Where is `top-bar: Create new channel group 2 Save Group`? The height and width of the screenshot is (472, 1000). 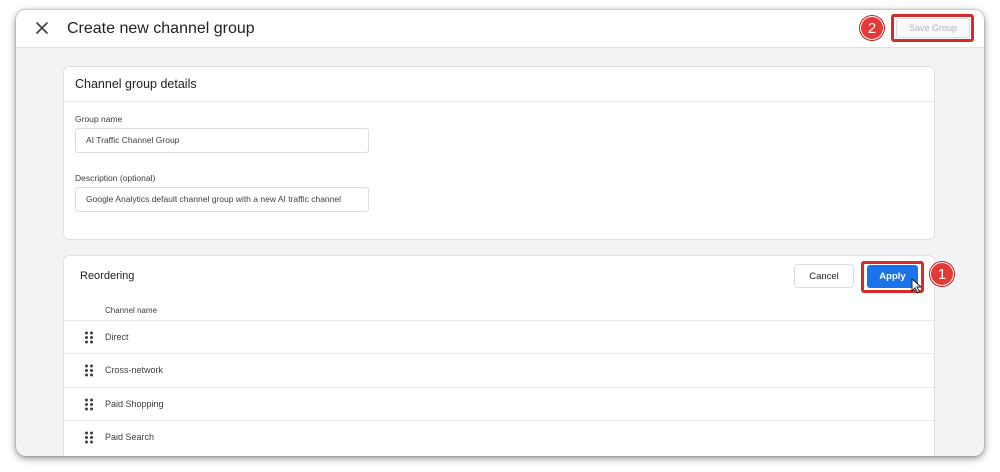
top-bar: Create new channel group 2 Save Group is located at coordinates (500, 29).